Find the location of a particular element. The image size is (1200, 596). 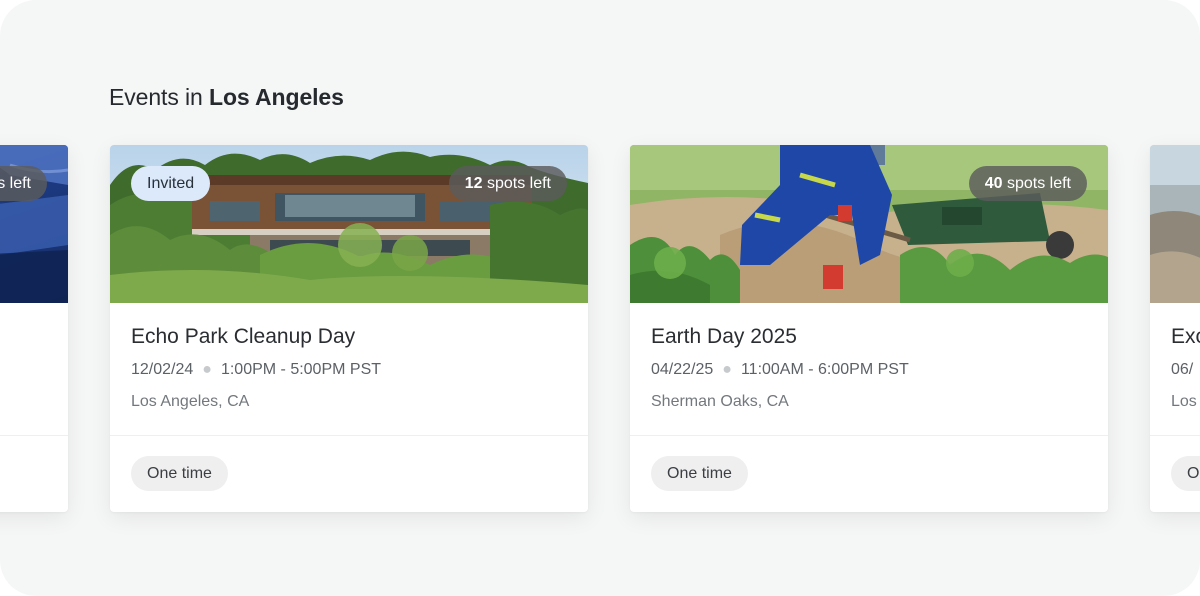

event-date: 06/ is located at coordinates (1182, 369).